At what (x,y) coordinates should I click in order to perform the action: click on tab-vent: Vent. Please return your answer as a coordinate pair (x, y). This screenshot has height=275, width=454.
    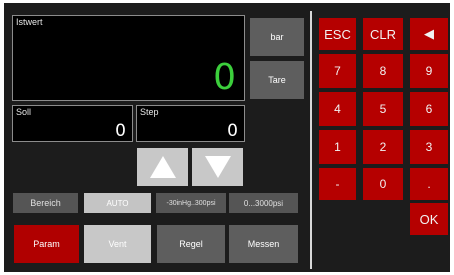
    Looking at the image, I should click on (117, 244).